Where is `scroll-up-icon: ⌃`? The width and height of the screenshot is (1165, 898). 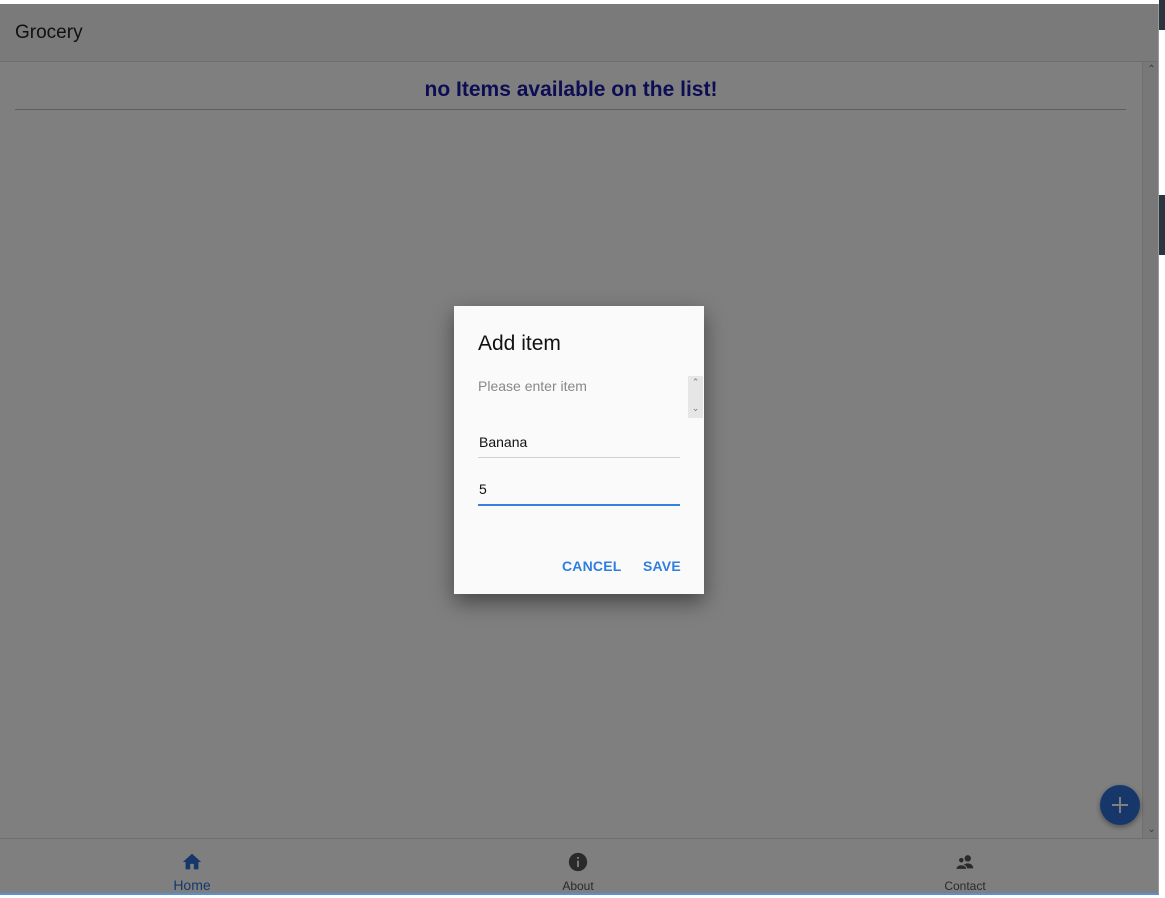
scroll-up-icon: ⌃ is located at coordinates (695, 382).